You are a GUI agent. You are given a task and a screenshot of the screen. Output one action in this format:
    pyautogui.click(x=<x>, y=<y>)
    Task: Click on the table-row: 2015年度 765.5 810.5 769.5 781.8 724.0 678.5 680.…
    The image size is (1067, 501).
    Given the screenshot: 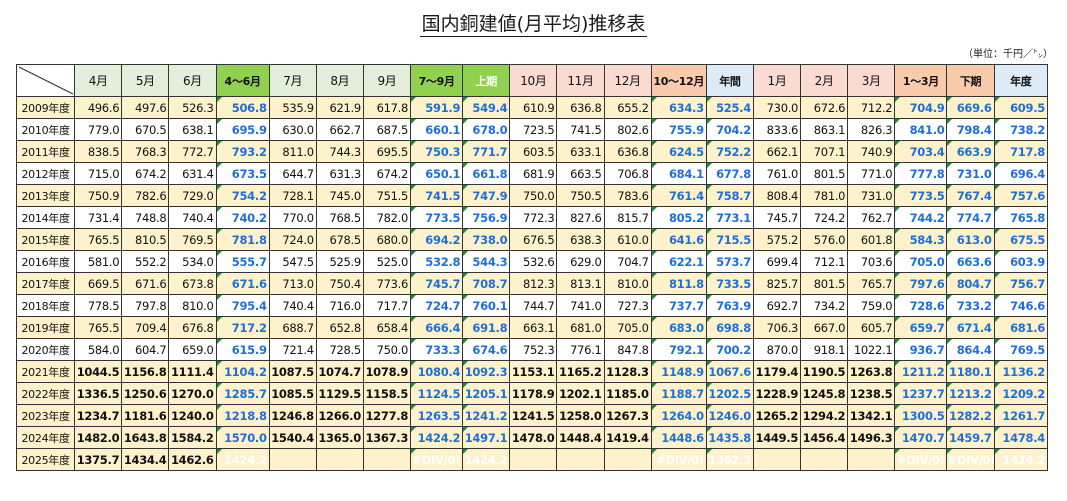 What is the action you would take?
    pyautogui.click(x=532, y=239)
    